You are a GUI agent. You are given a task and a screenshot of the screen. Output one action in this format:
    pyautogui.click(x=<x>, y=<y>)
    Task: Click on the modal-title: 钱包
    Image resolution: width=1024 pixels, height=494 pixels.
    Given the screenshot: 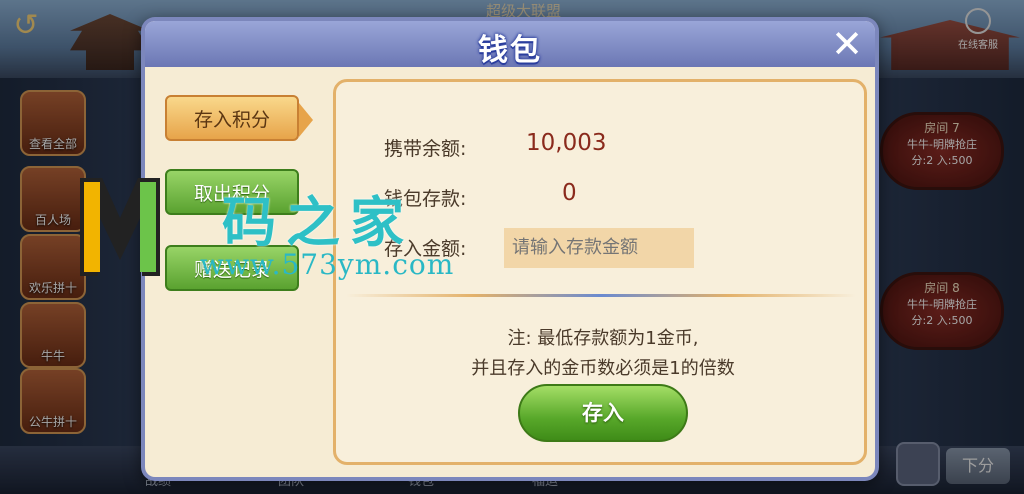 What is the action you would take?
    pyautogui.click(x=510, y=50)
    